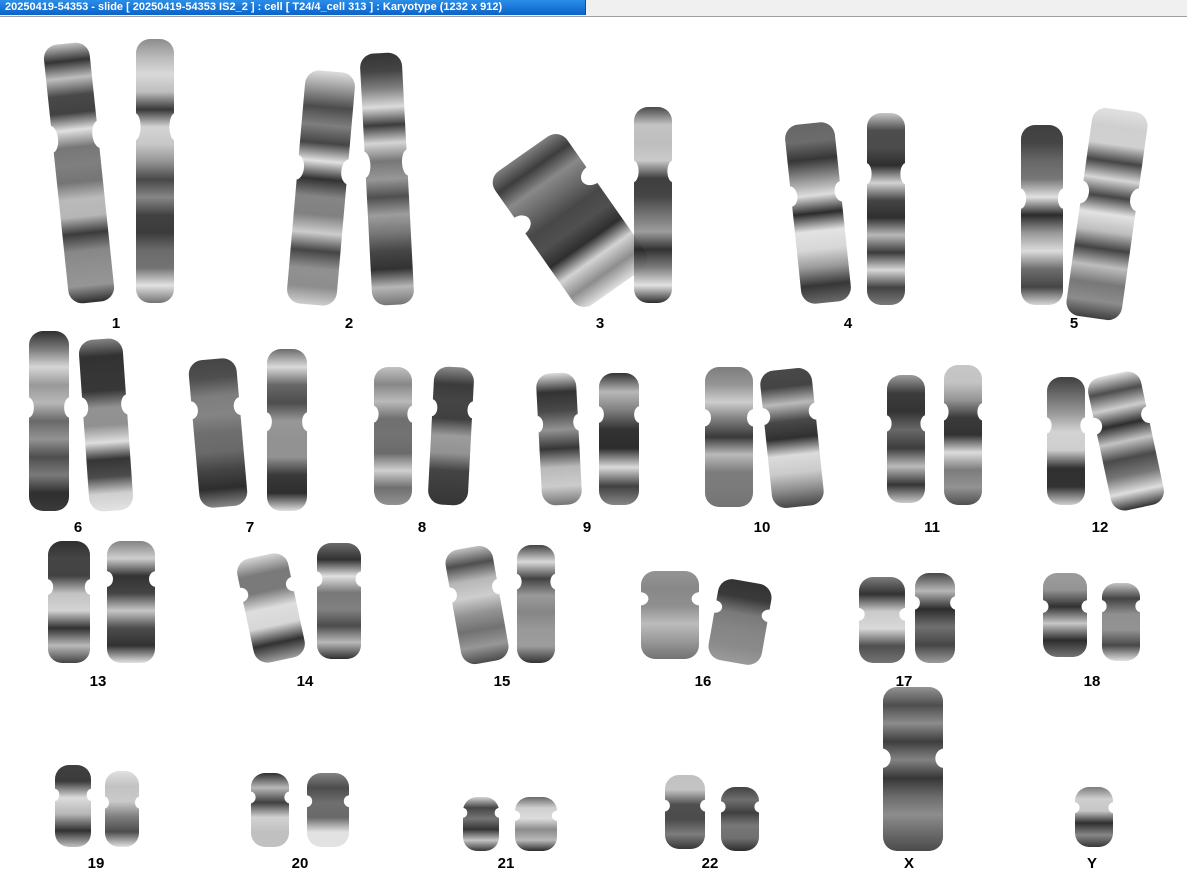 This screenshot has width=1187, height=876. What do you see at coordinates (908, 863) in the screenshot?
I see `chromosome-label-x: X` at bounding box center [908, 863].